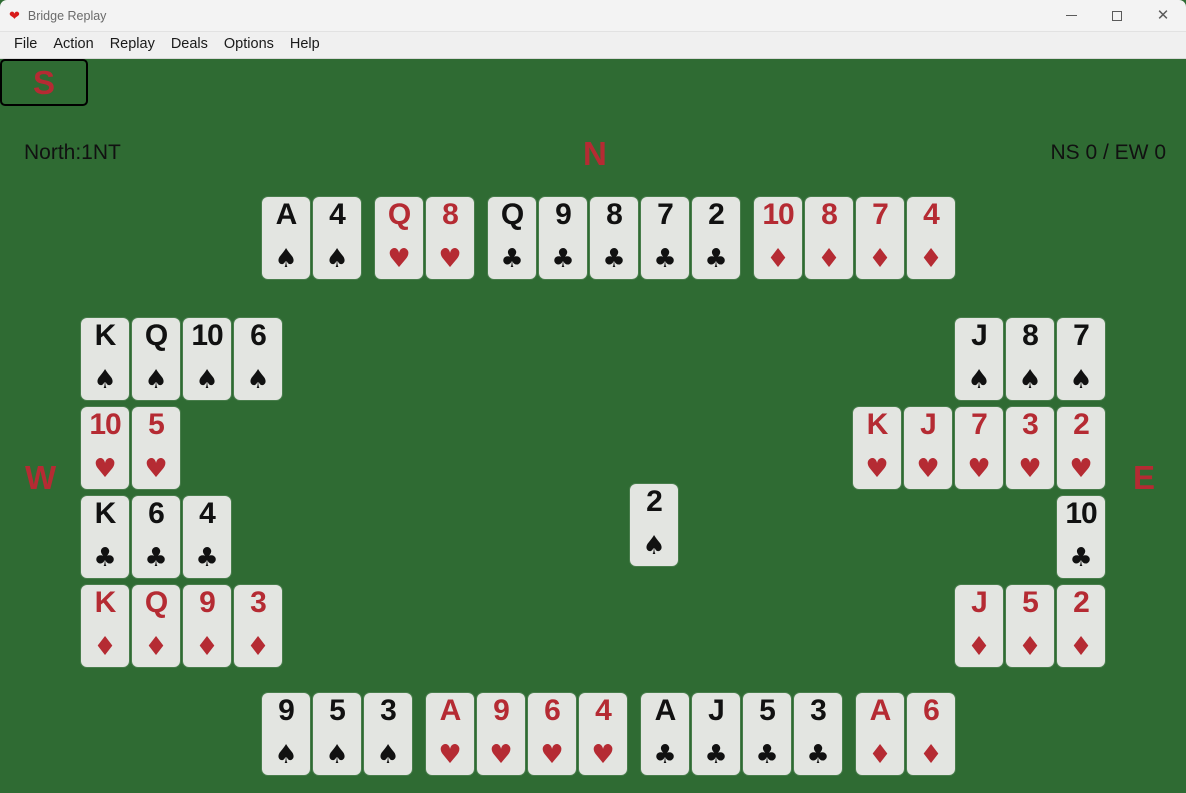 Image resolution: width=1186 pixels, height=793 pixels. What do you see at coordinates (133, 45) in the screenshot?
I see `menu-item-replay: Replay` at bounding box center [133, 45].